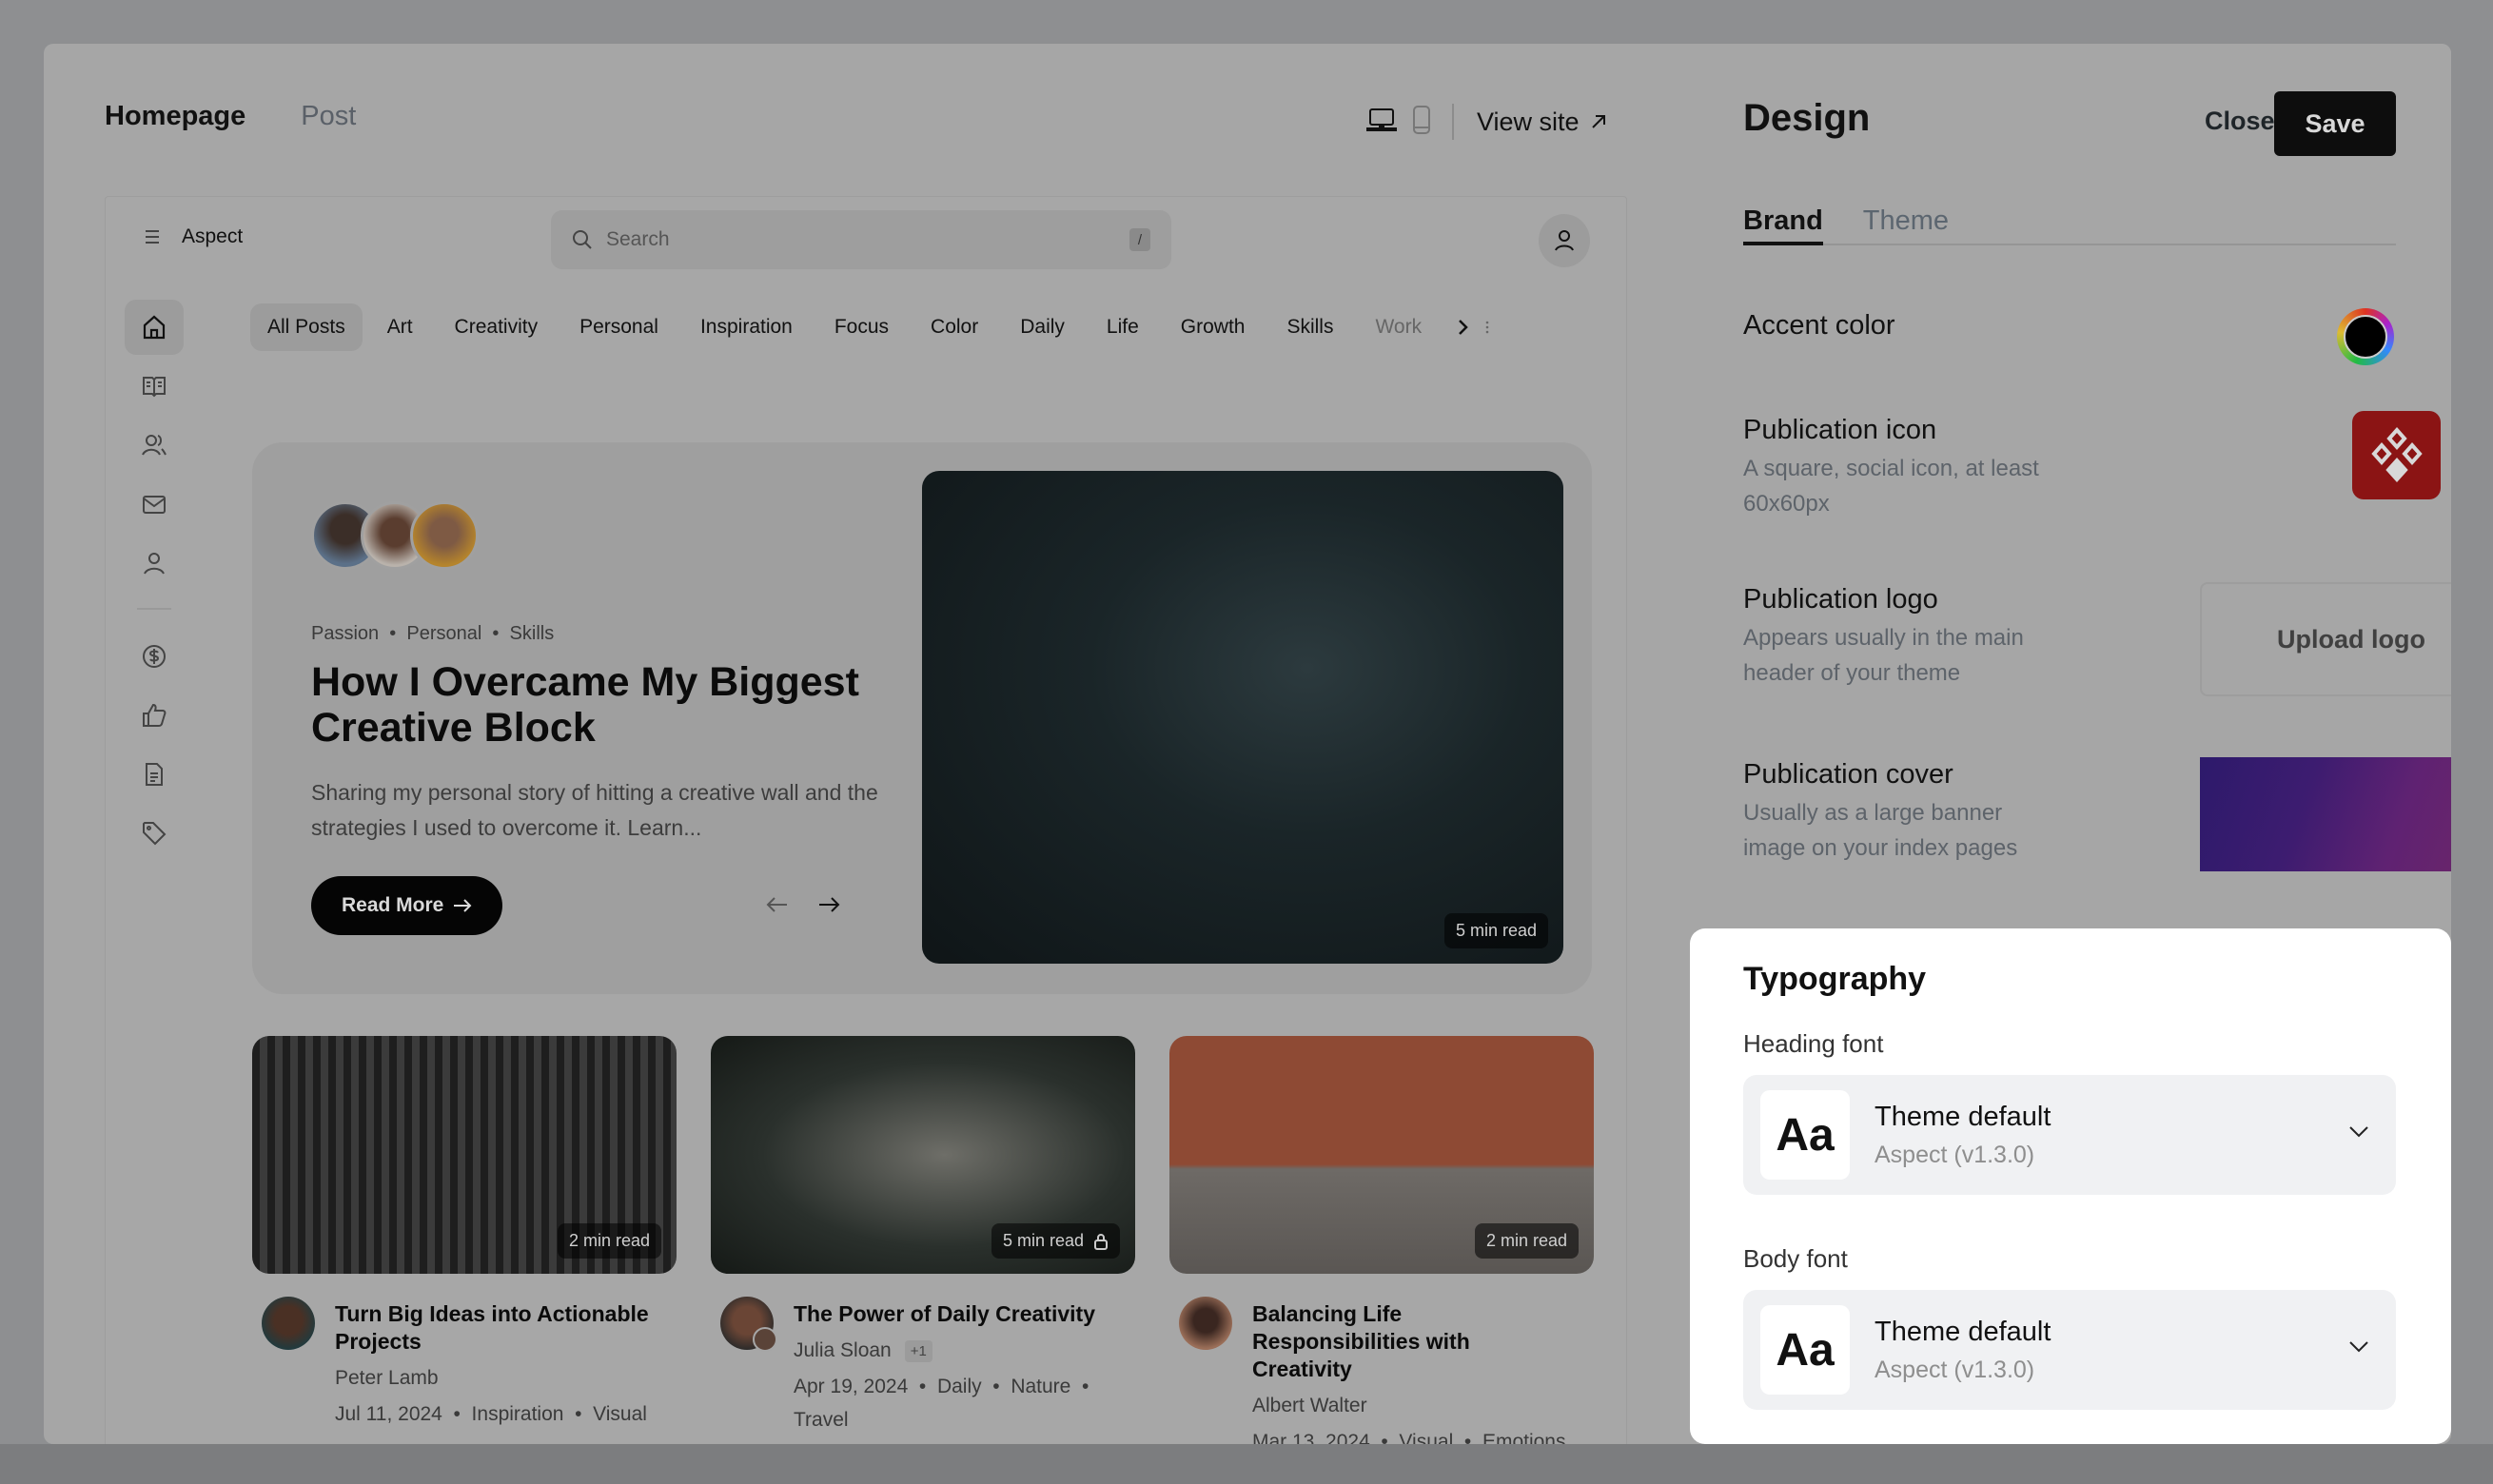 This screenshot has height=1484, width=2493. I want to click on sidebar-item-account, so click(154, 563).